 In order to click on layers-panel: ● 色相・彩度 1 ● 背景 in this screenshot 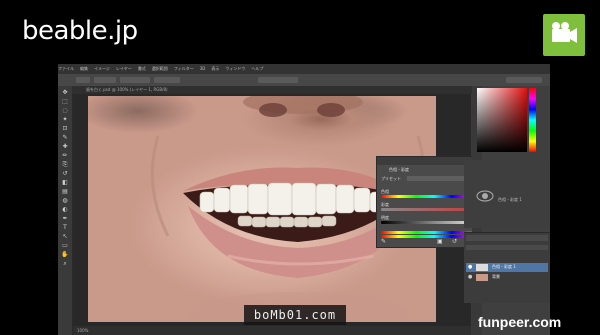, I will do `click(507, 267)`.